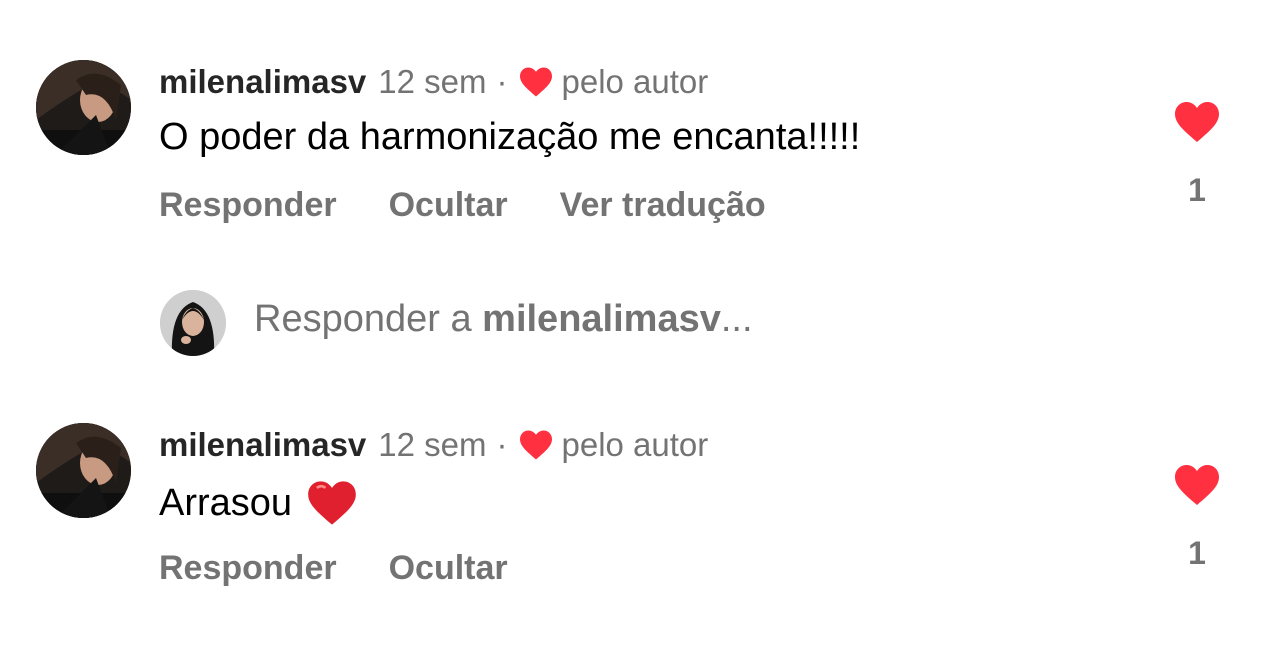 The width and height of the screenshot is (1280, 651). Describe the element at coordinates (226, 502) in the screenshot. I see `comment-text-content: Arrasou` at that location.